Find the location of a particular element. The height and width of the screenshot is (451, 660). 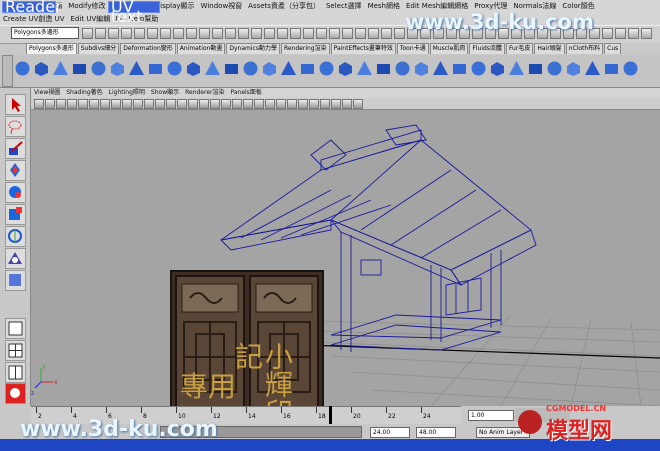

shelf-tab: Hair頭髮 is located at coordinates (549, 48).